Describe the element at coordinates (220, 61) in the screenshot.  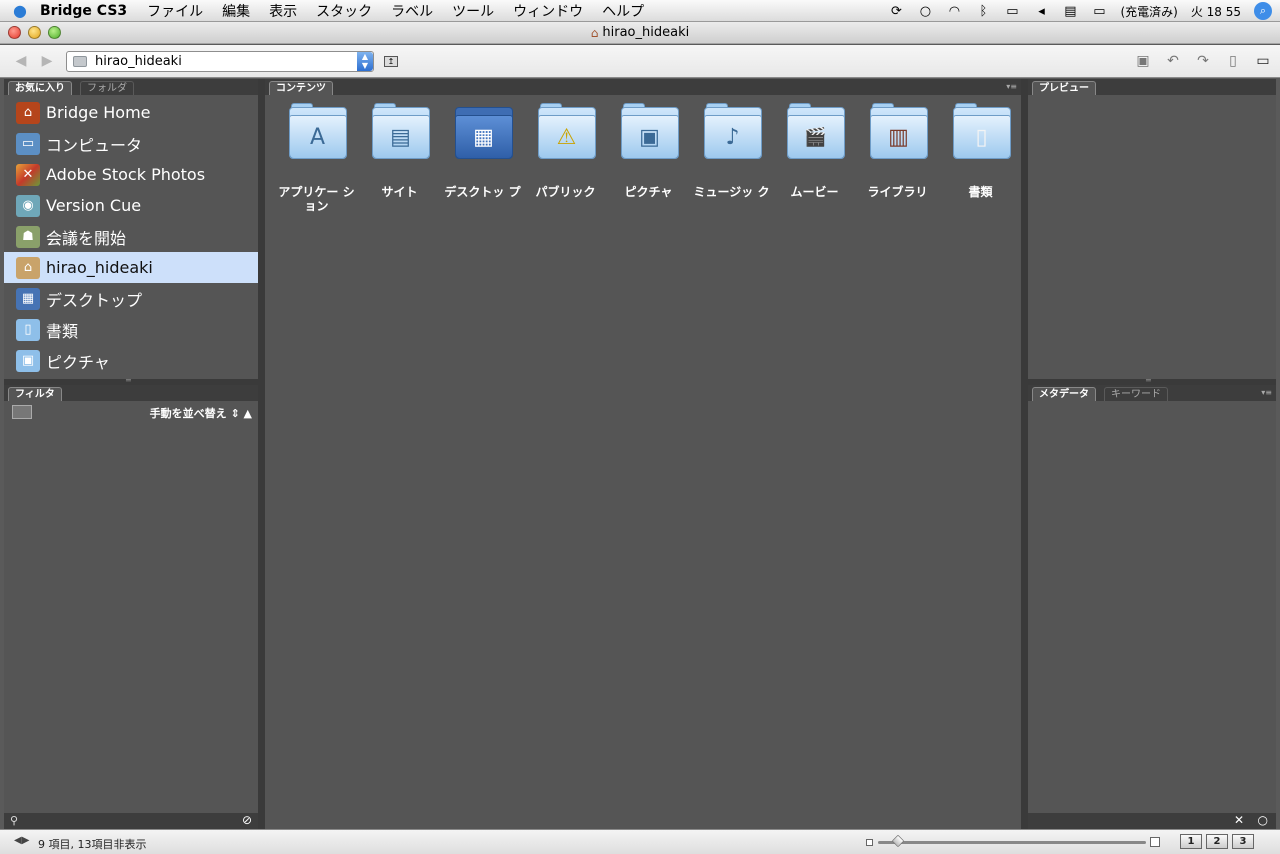
I see `path-dropdown: hirao_hideaki ▲ ▼` at that location.